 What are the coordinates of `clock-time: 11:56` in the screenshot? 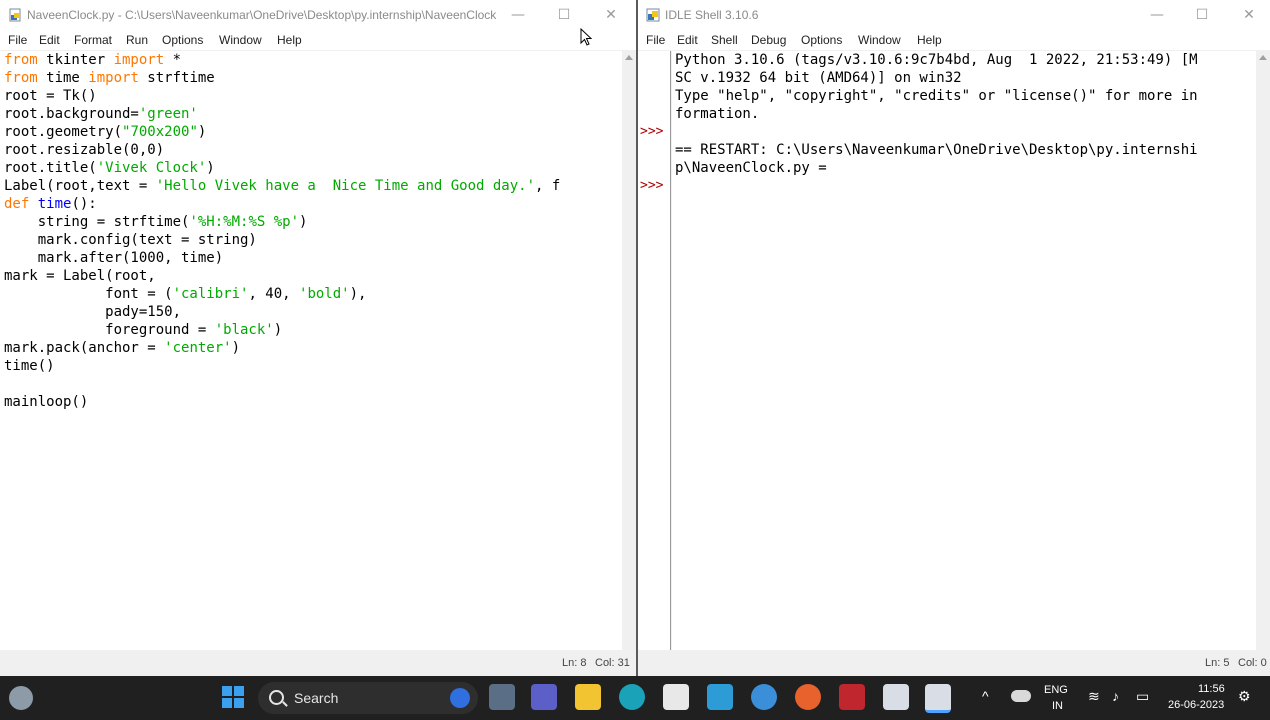 It's located at (1211, 689).